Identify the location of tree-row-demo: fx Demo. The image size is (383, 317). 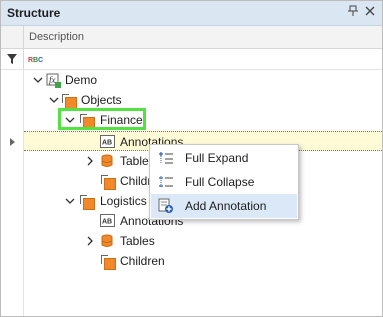
(203, 80).